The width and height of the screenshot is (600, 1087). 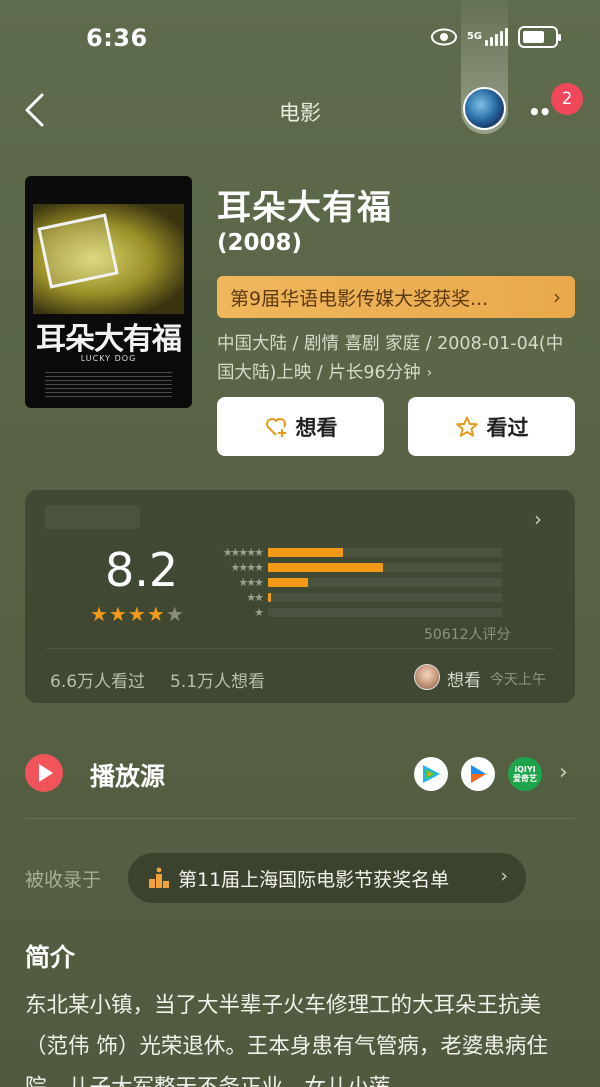 I want to click on collected-list-link: 第11届上海国际电影节获奖名单 ›, so click(x=327, y=878).